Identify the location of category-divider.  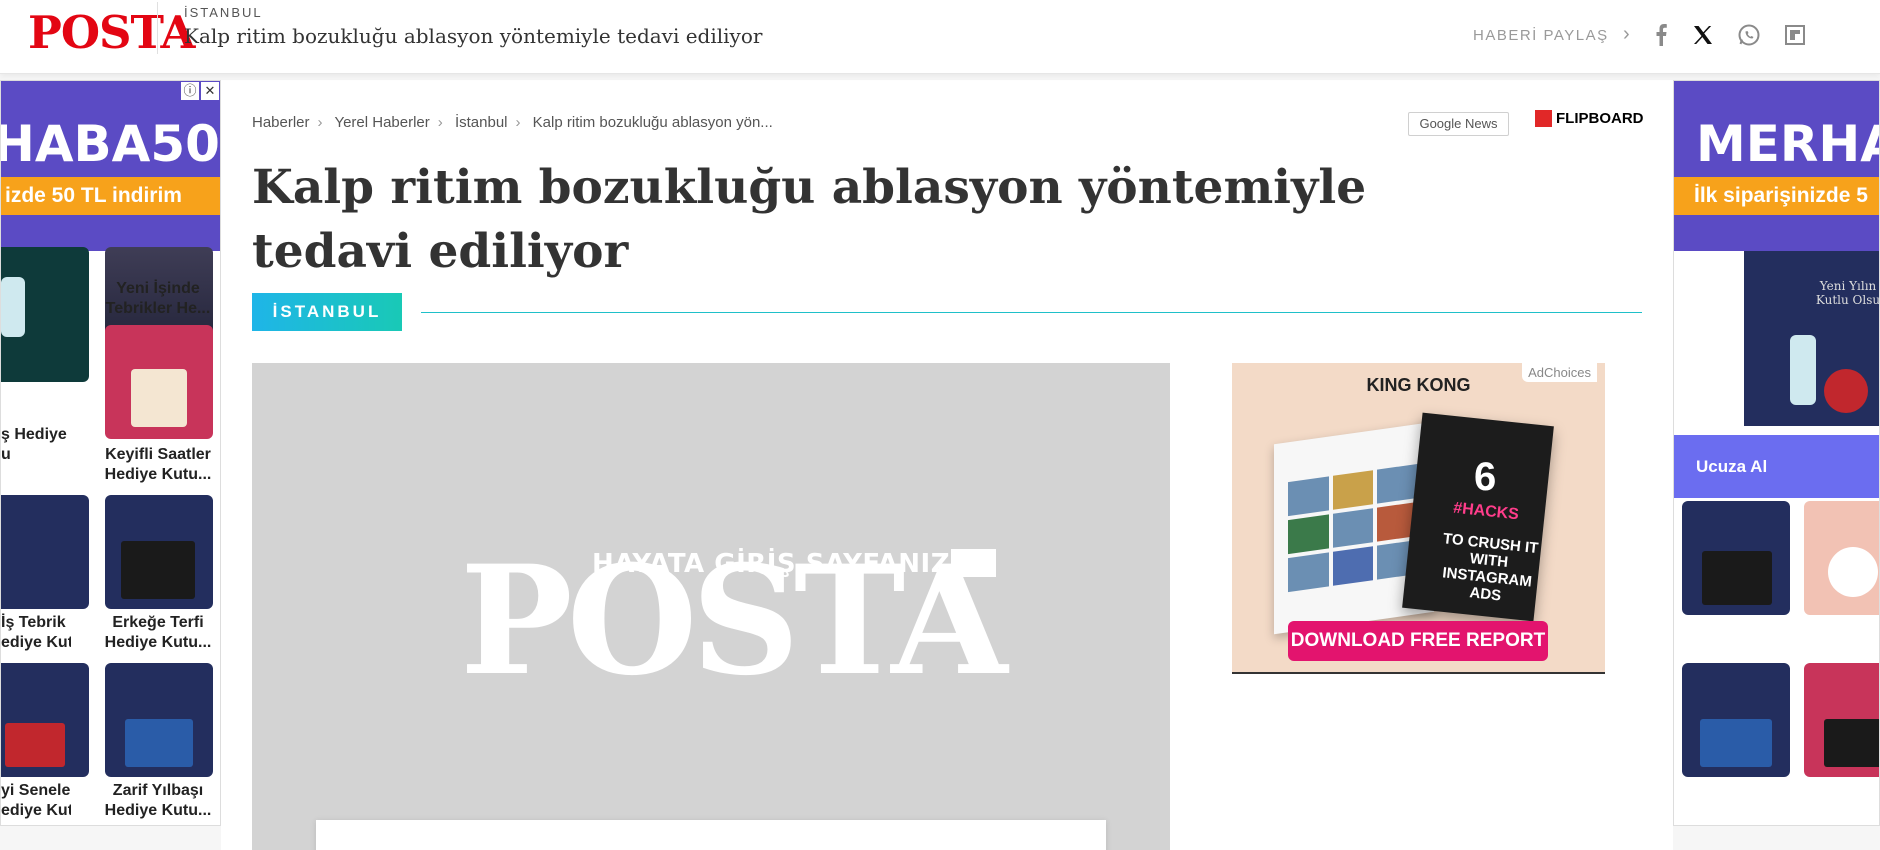
(1031, 312).